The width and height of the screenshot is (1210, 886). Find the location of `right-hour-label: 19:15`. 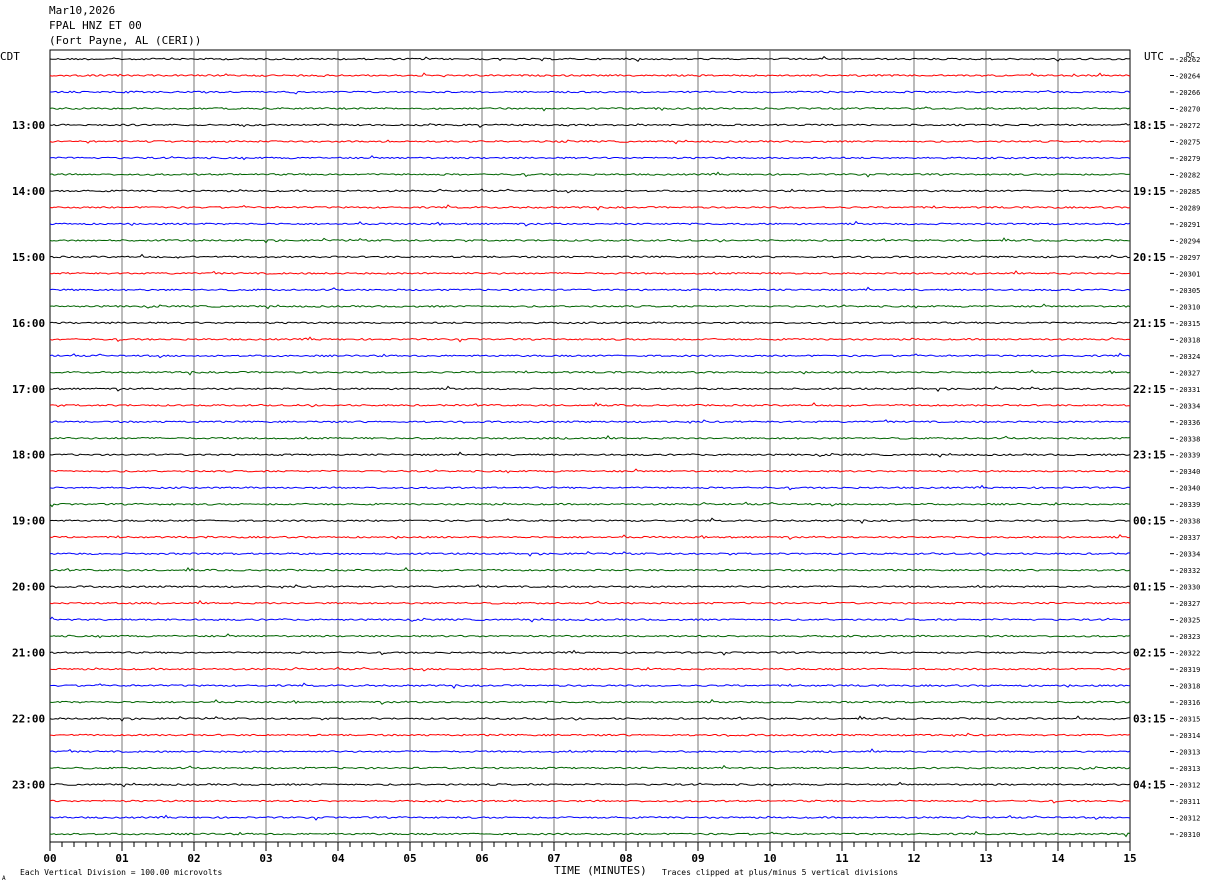

right-hour-label: 19:15 is located at coordinates (1149, 191).